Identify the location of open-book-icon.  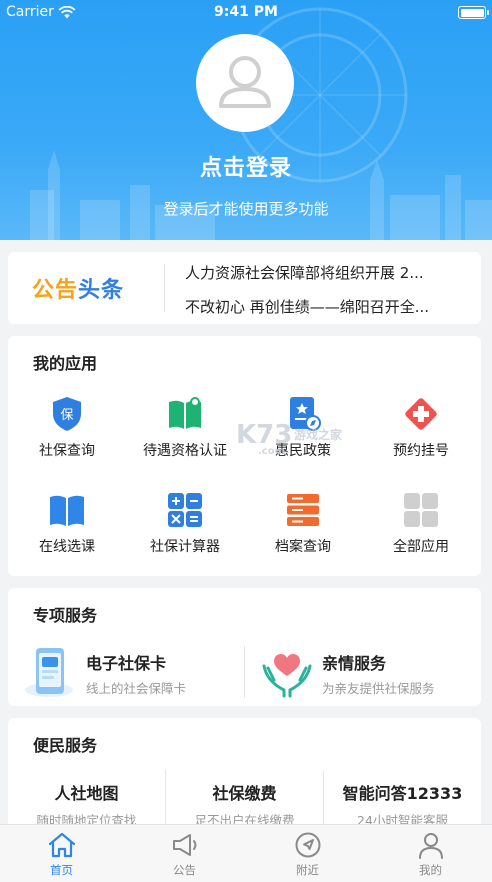
(67, 510).